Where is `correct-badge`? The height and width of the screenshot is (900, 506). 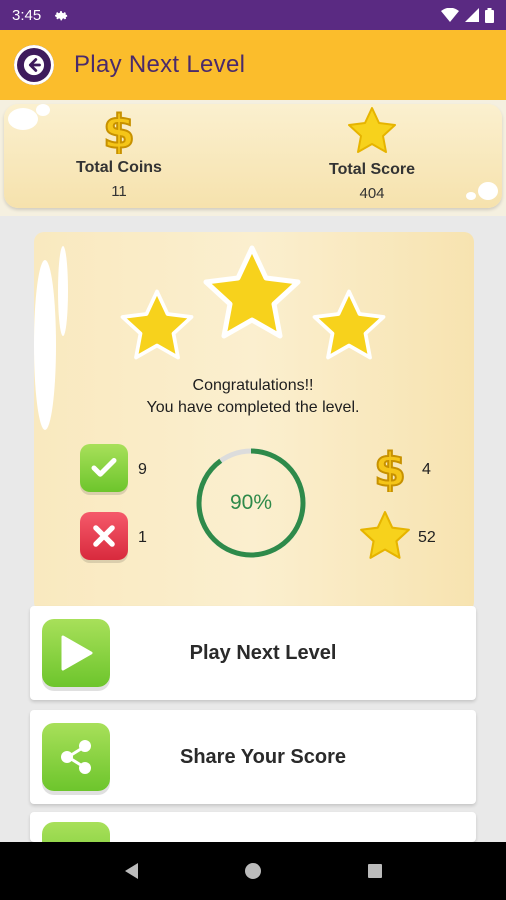 correct-badge is located at coordinates (104, 468).